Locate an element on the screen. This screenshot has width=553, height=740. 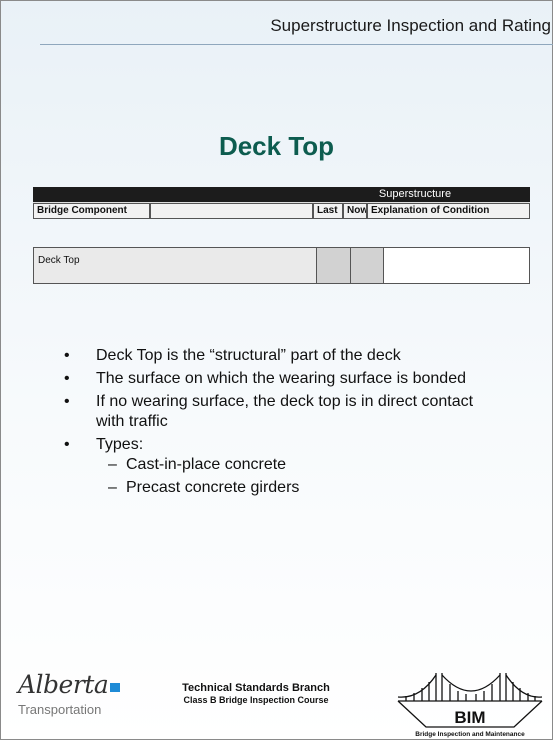
row-explanation-cell is located at coordinates (456, 265).